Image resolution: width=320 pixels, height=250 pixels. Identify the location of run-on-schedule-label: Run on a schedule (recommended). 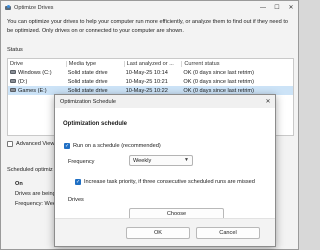
(117, 146).